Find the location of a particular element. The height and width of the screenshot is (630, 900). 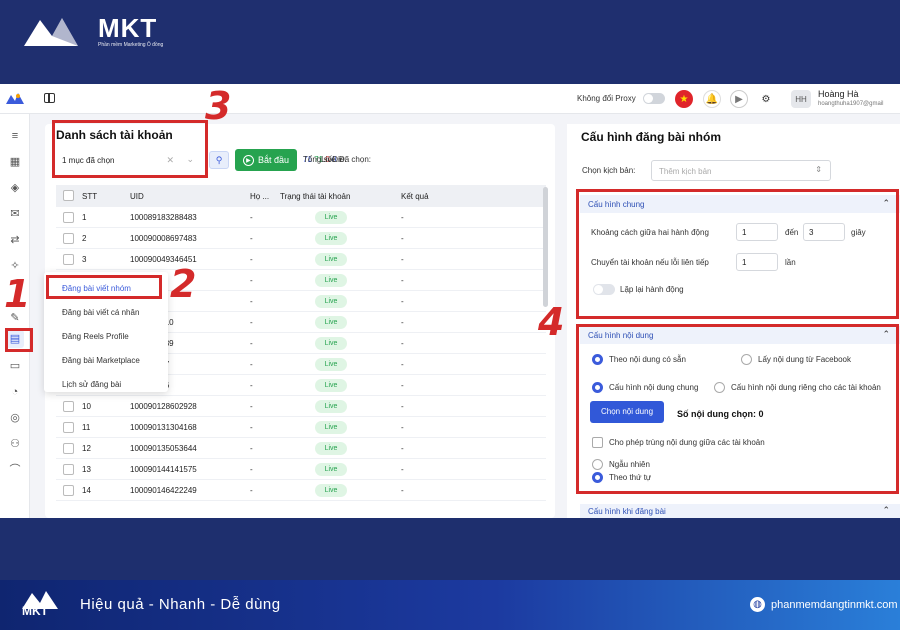

post-header-label: Cấu hình khi đăng bài is located at coordinates (627, 511).